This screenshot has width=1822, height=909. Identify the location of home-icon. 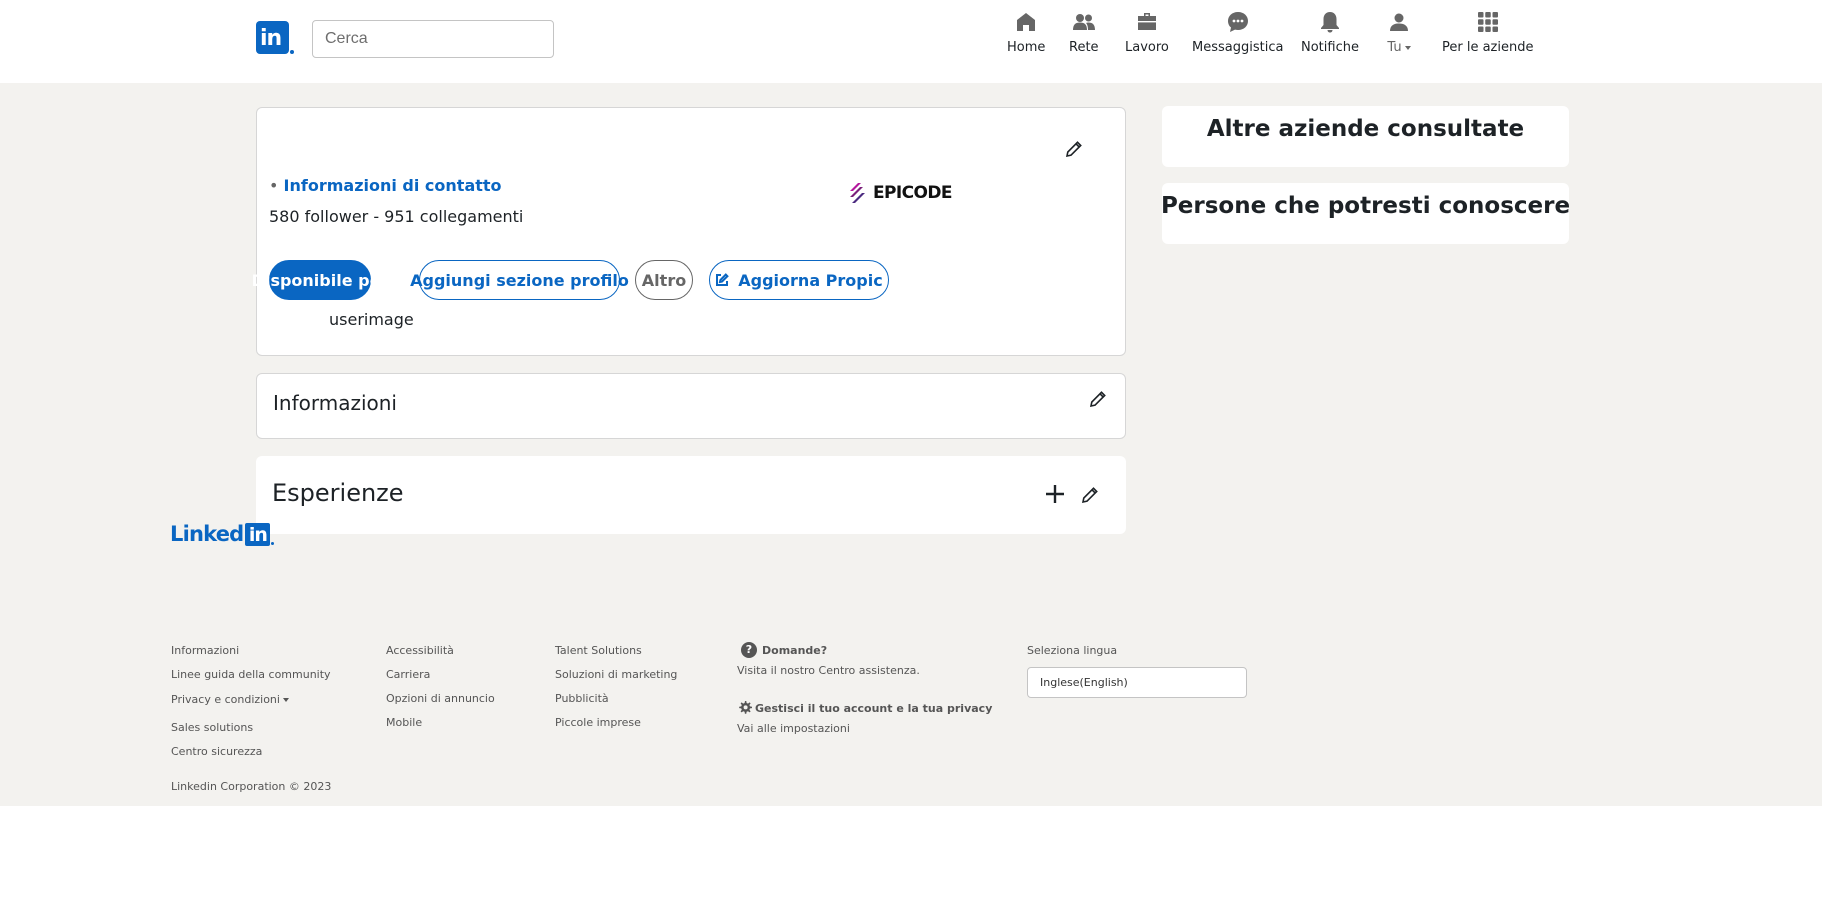
(1026, 22).